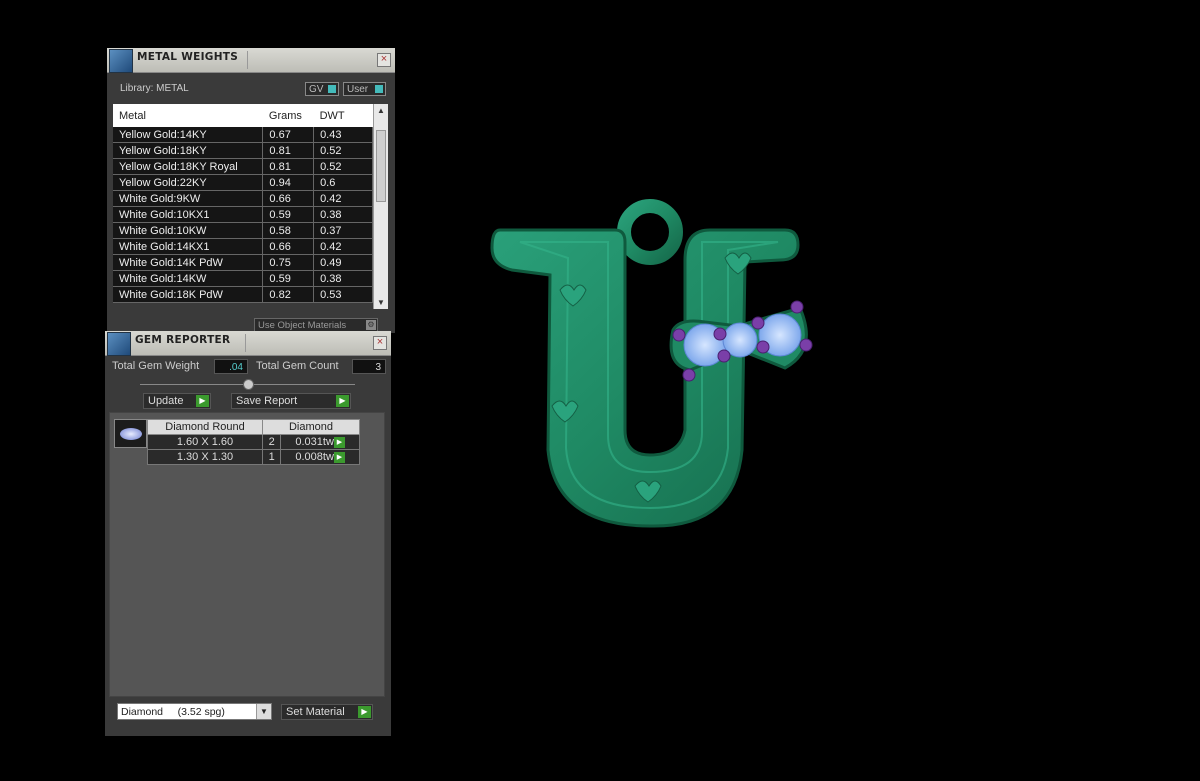 Image resolution: width=1200 pixels, height=781 pixels. What do you see at coordinates (314, 457) in the screenshot?
I see `gem-weight-value: 0.008tw` at bounding box center [314, 457].